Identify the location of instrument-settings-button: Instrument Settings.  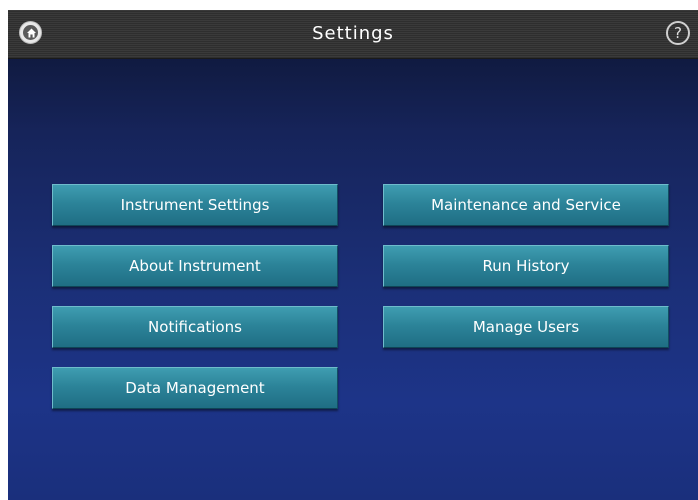
(195, 205).